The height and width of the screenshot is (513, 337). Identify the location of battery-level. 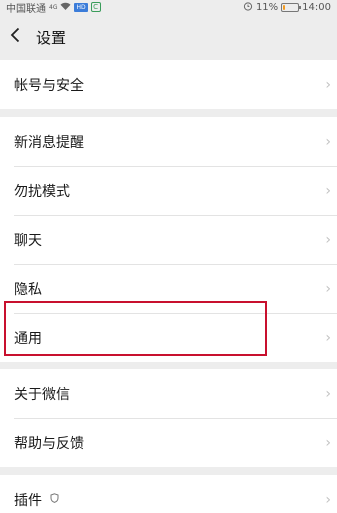
(284, 7).